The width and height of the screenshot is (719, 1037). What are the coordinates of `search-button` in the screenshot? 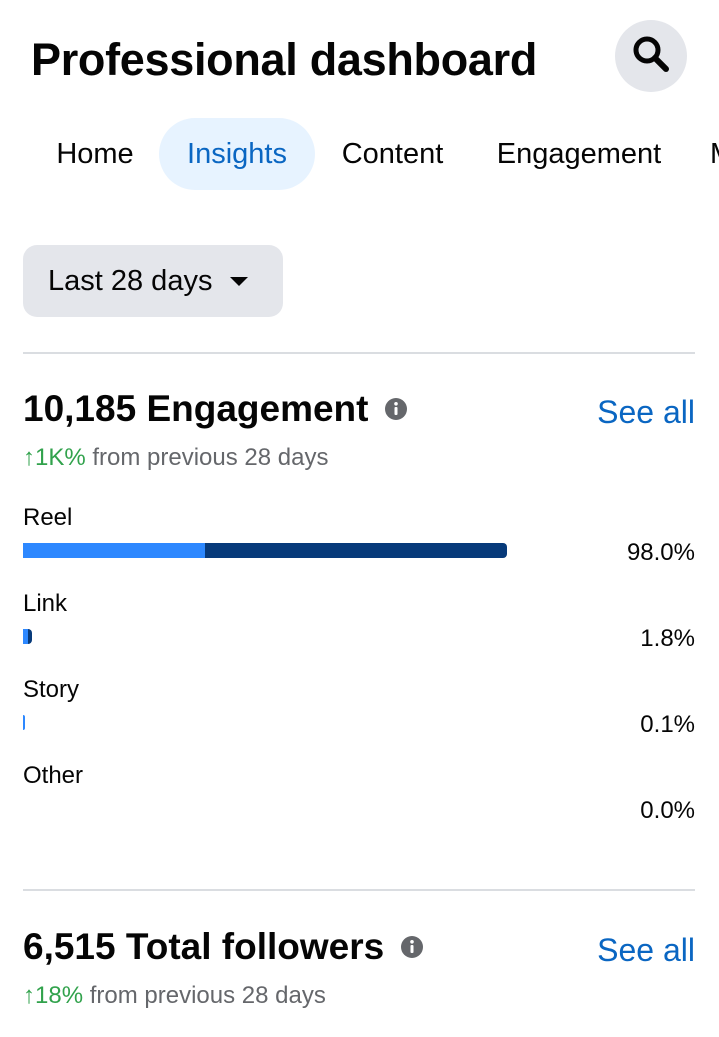 It's located at (651, 56).